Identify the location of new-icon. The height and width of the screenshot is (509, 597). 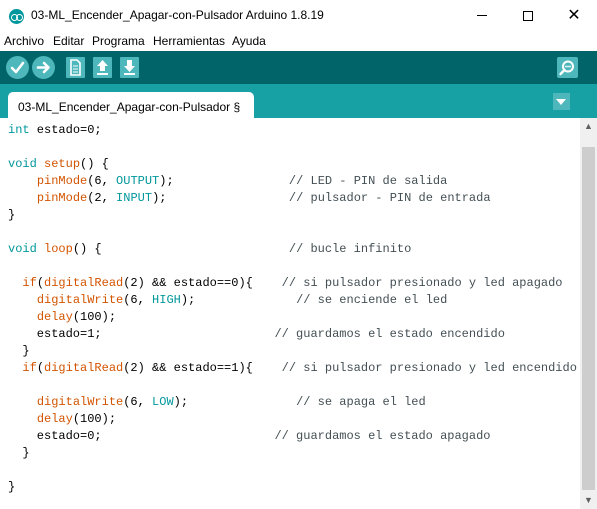
(75, 67).